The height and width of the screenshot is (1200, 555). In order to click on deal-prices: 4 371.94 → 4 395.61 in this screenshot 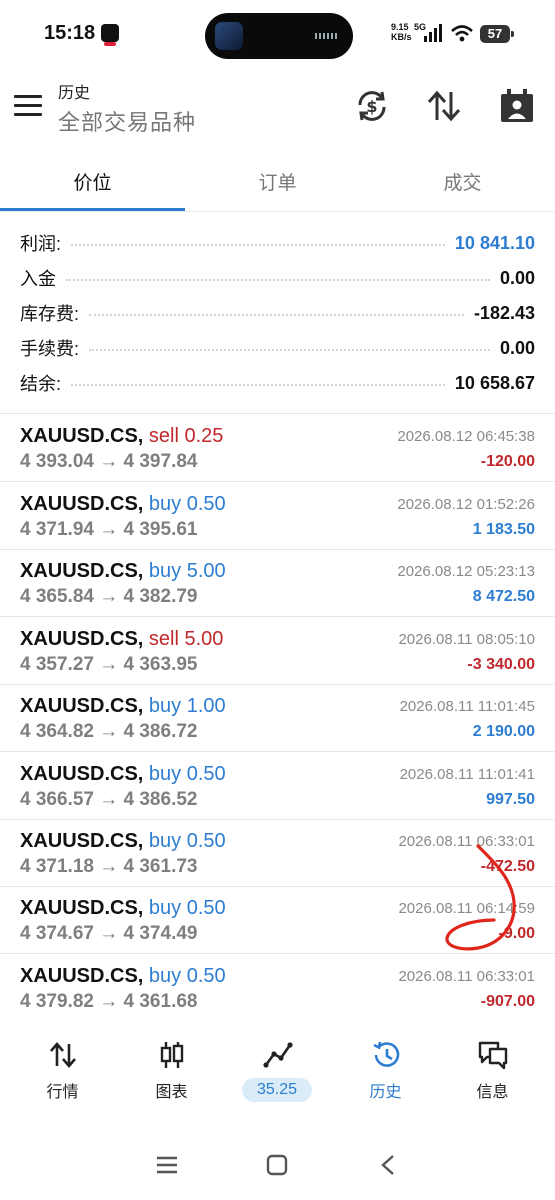, I will do `click(109, 529)`.